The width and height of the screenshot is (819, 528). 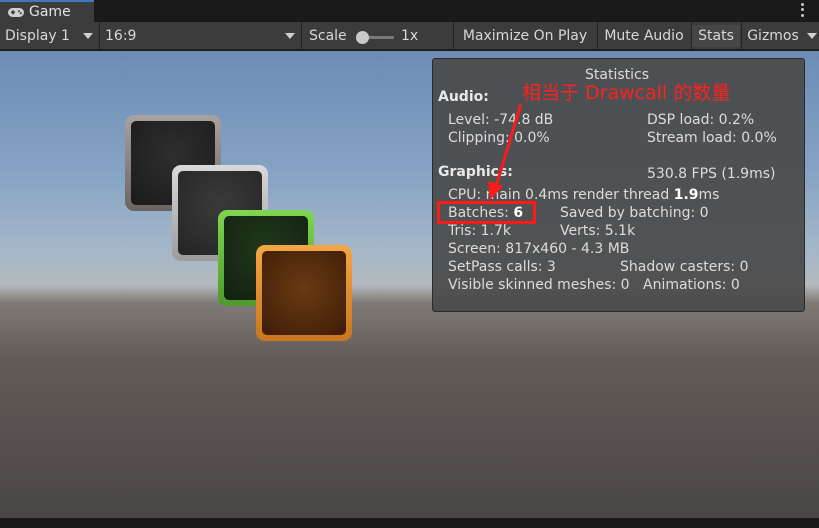 I want to click on verts-count: Verts: 5.1k, so click(x=598, y=231).